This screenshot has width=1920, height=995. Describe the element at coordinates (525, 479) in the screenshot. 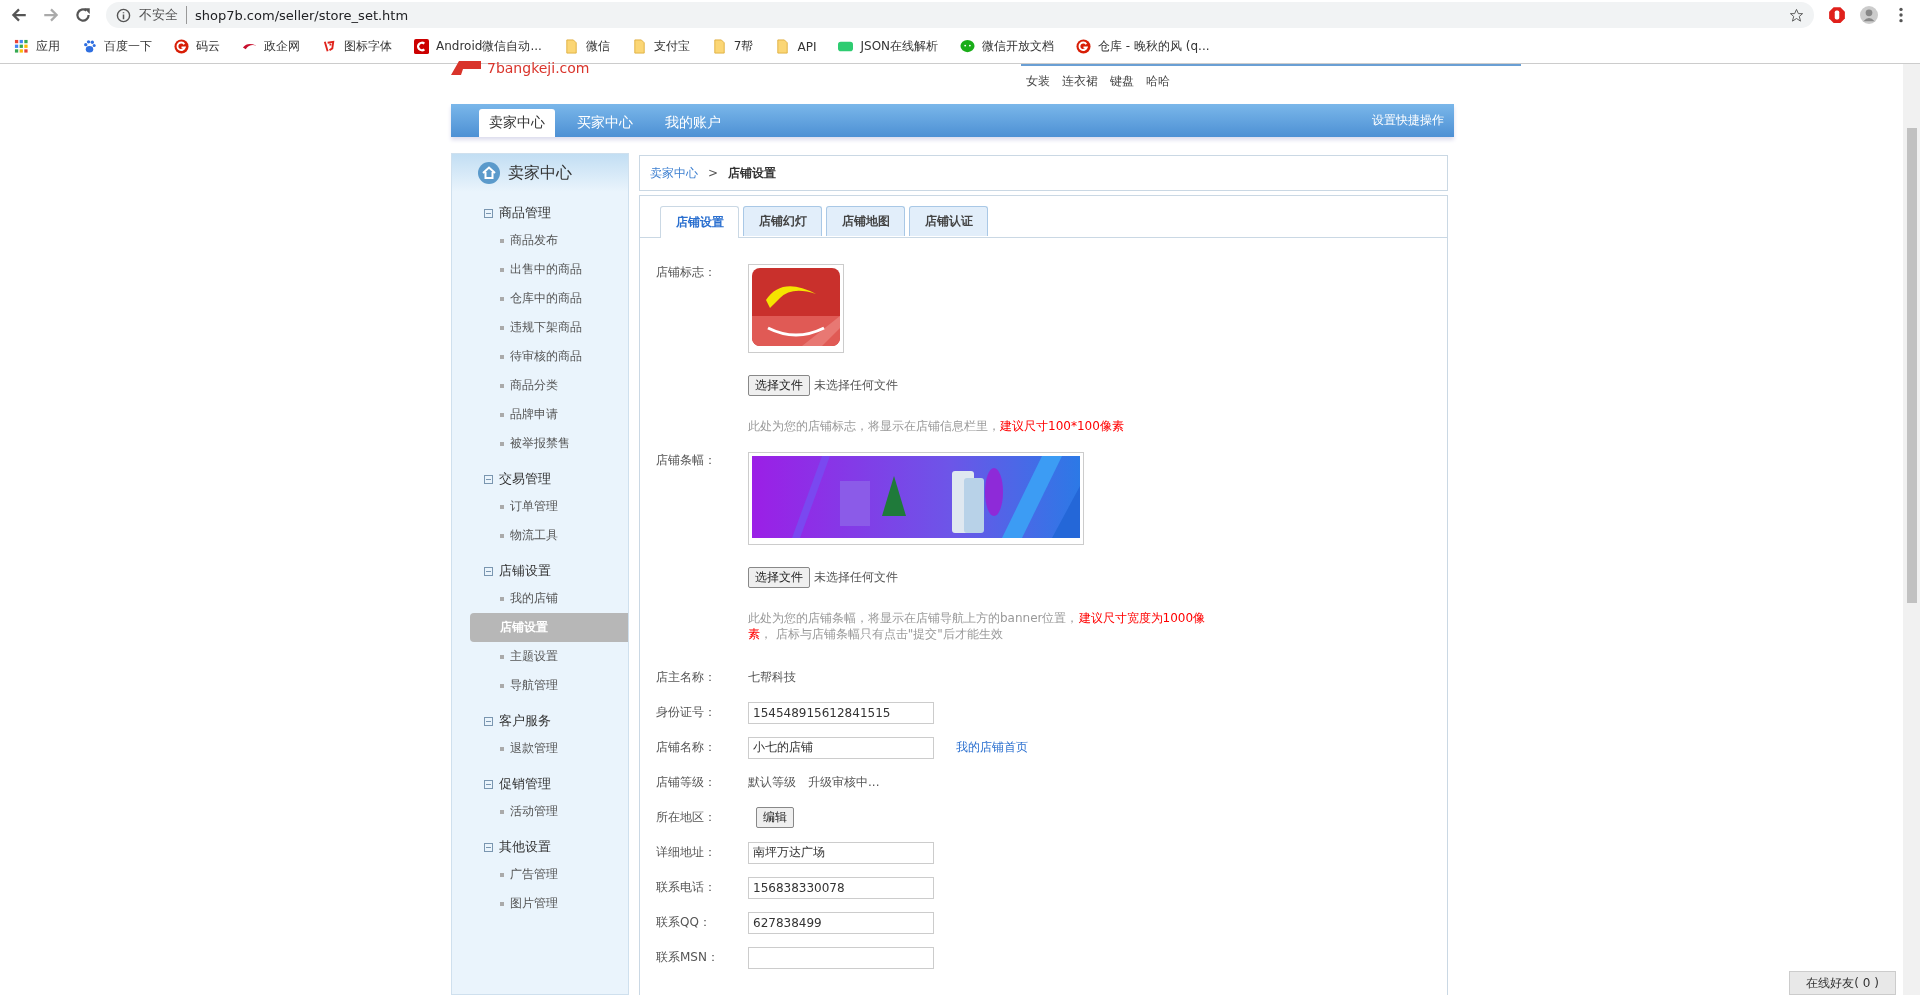

I see `group-heading: 交易管理` at that location.